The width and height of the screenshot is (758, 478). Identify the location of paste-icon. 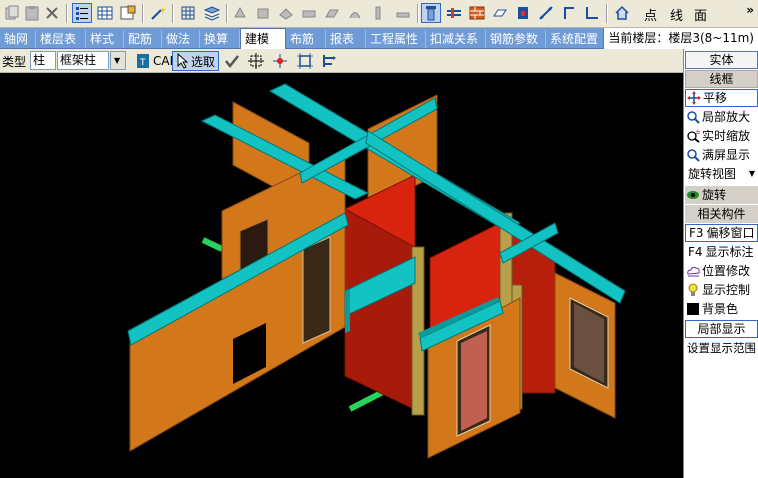
(32, 13).